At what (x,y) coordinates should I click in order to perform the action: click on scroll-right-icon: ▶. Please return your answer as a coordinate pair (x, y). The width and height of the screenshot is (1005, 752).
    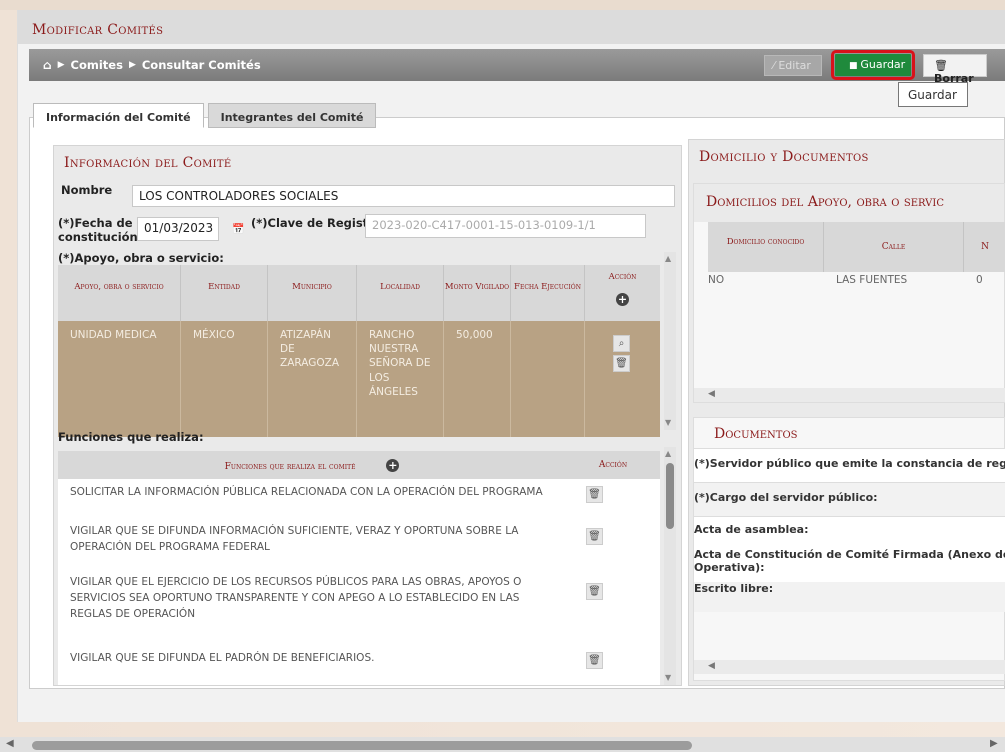
    Looking at the image, I should click on (994, 743).